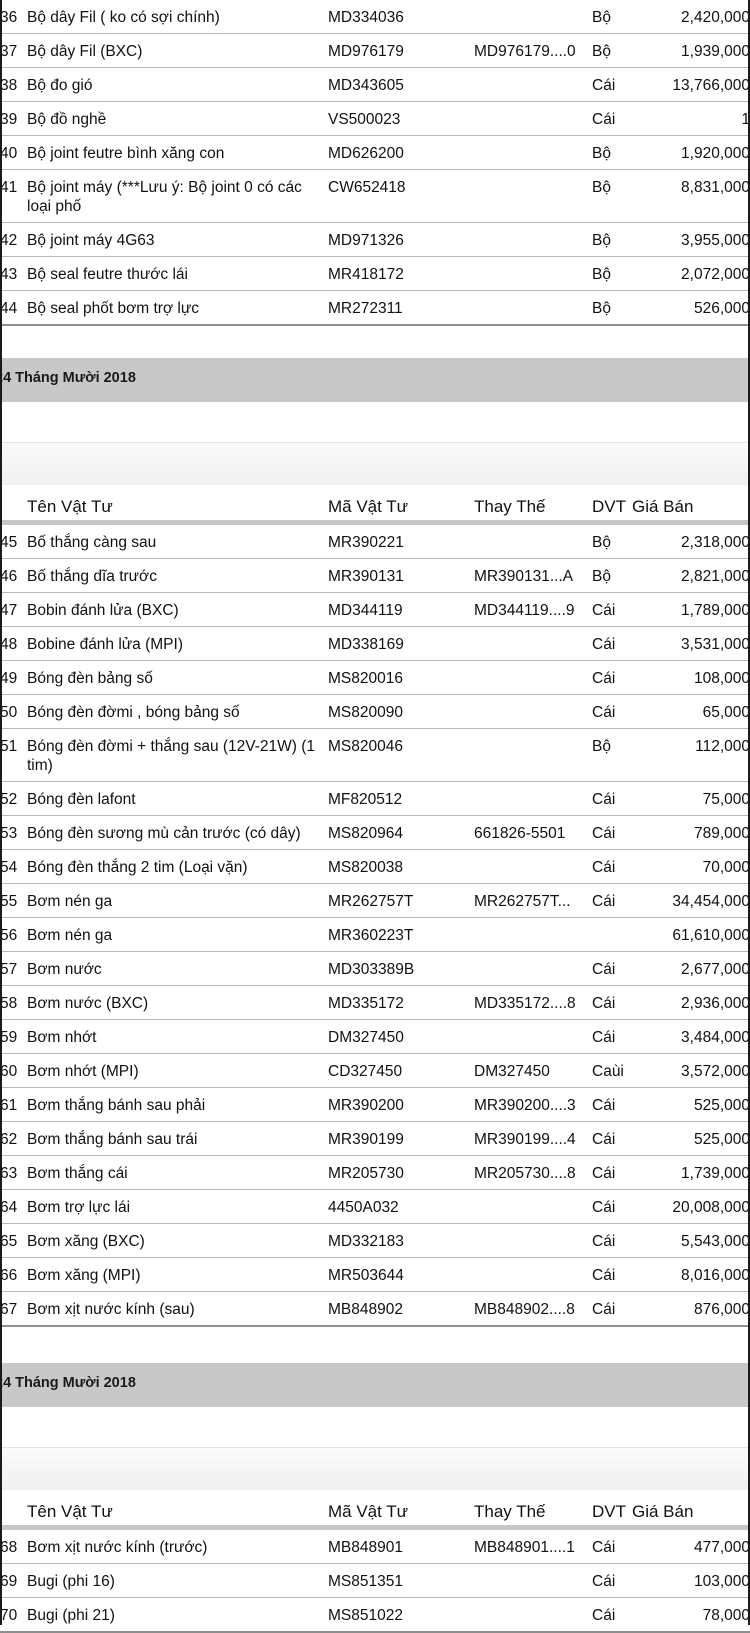 Image resolution: width=750 pixels, height=1633 pixels. I want to click on cell-ten-vat-tu: Bơm xăng (MPI), so click(84, 1275).